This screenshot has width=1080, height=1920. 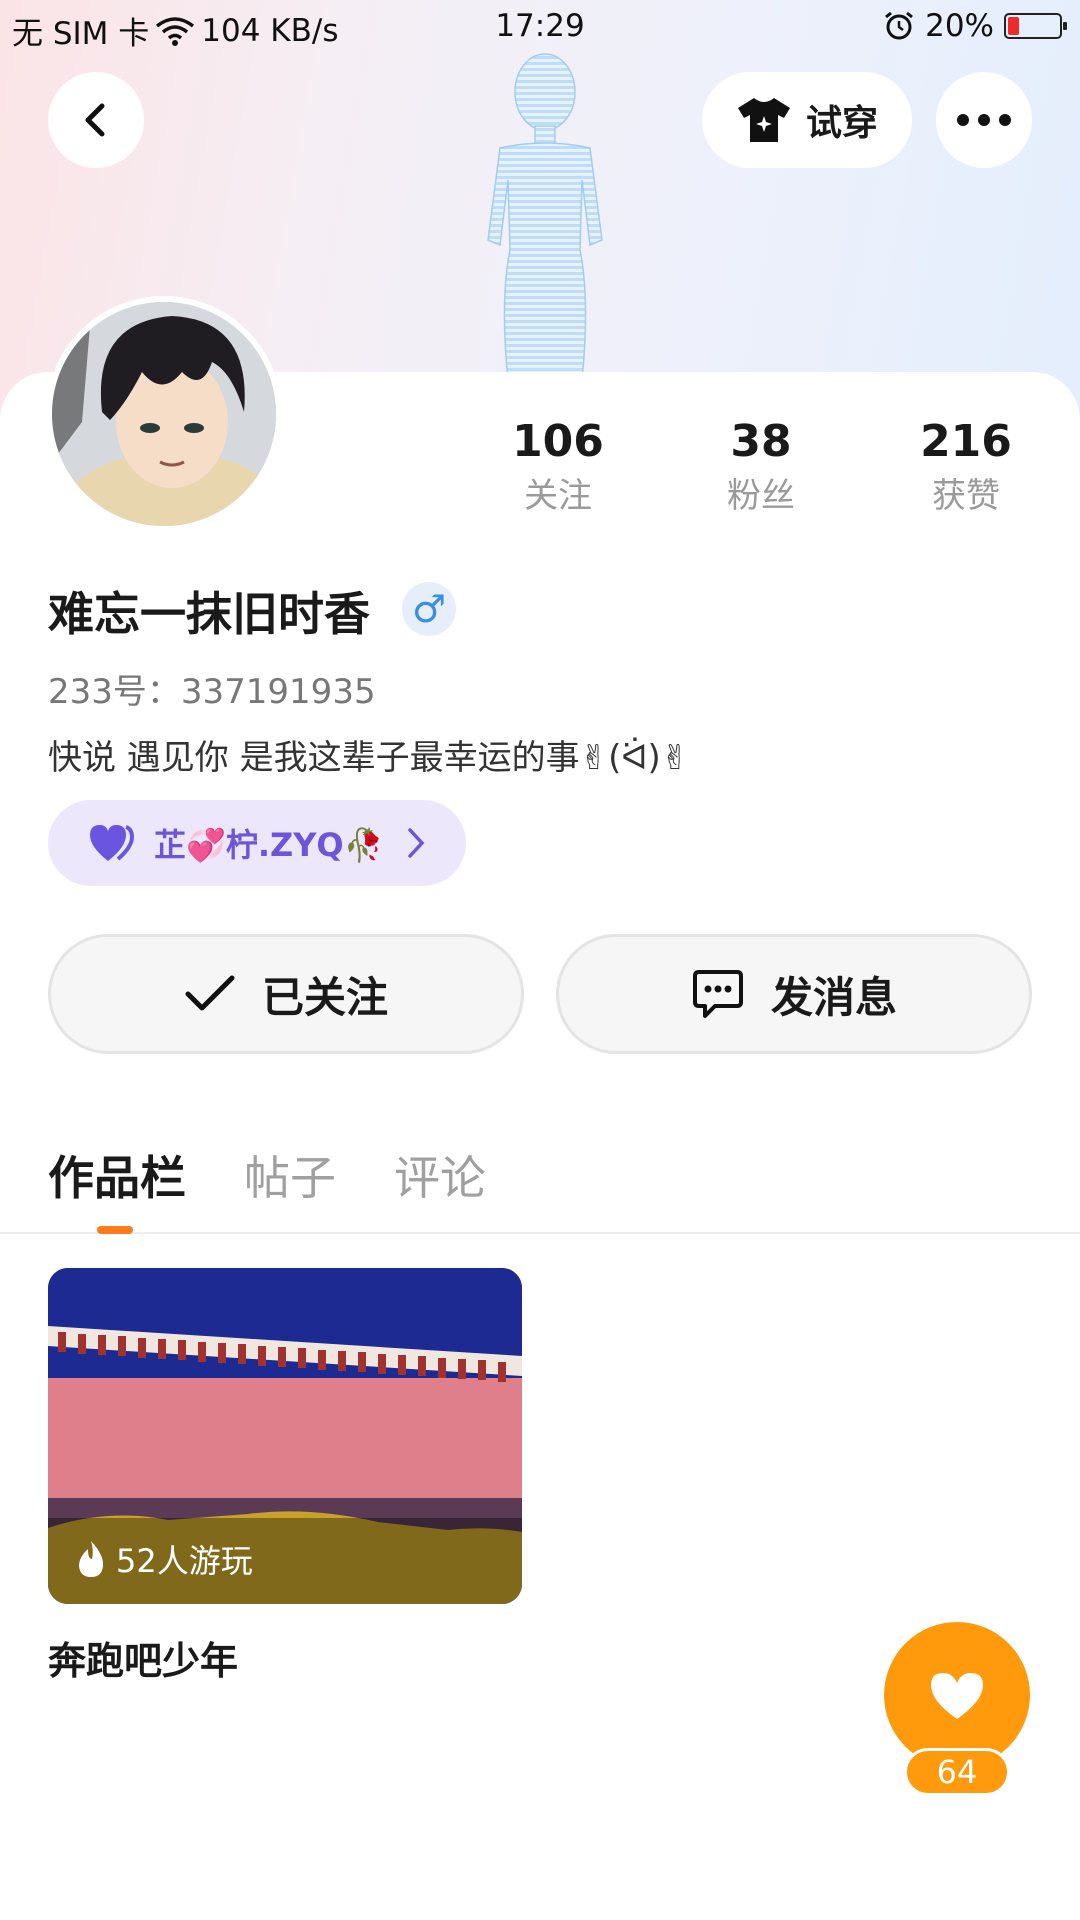 I want to click on stat-followers: 38 粉丝, so click(x=761, y=467).